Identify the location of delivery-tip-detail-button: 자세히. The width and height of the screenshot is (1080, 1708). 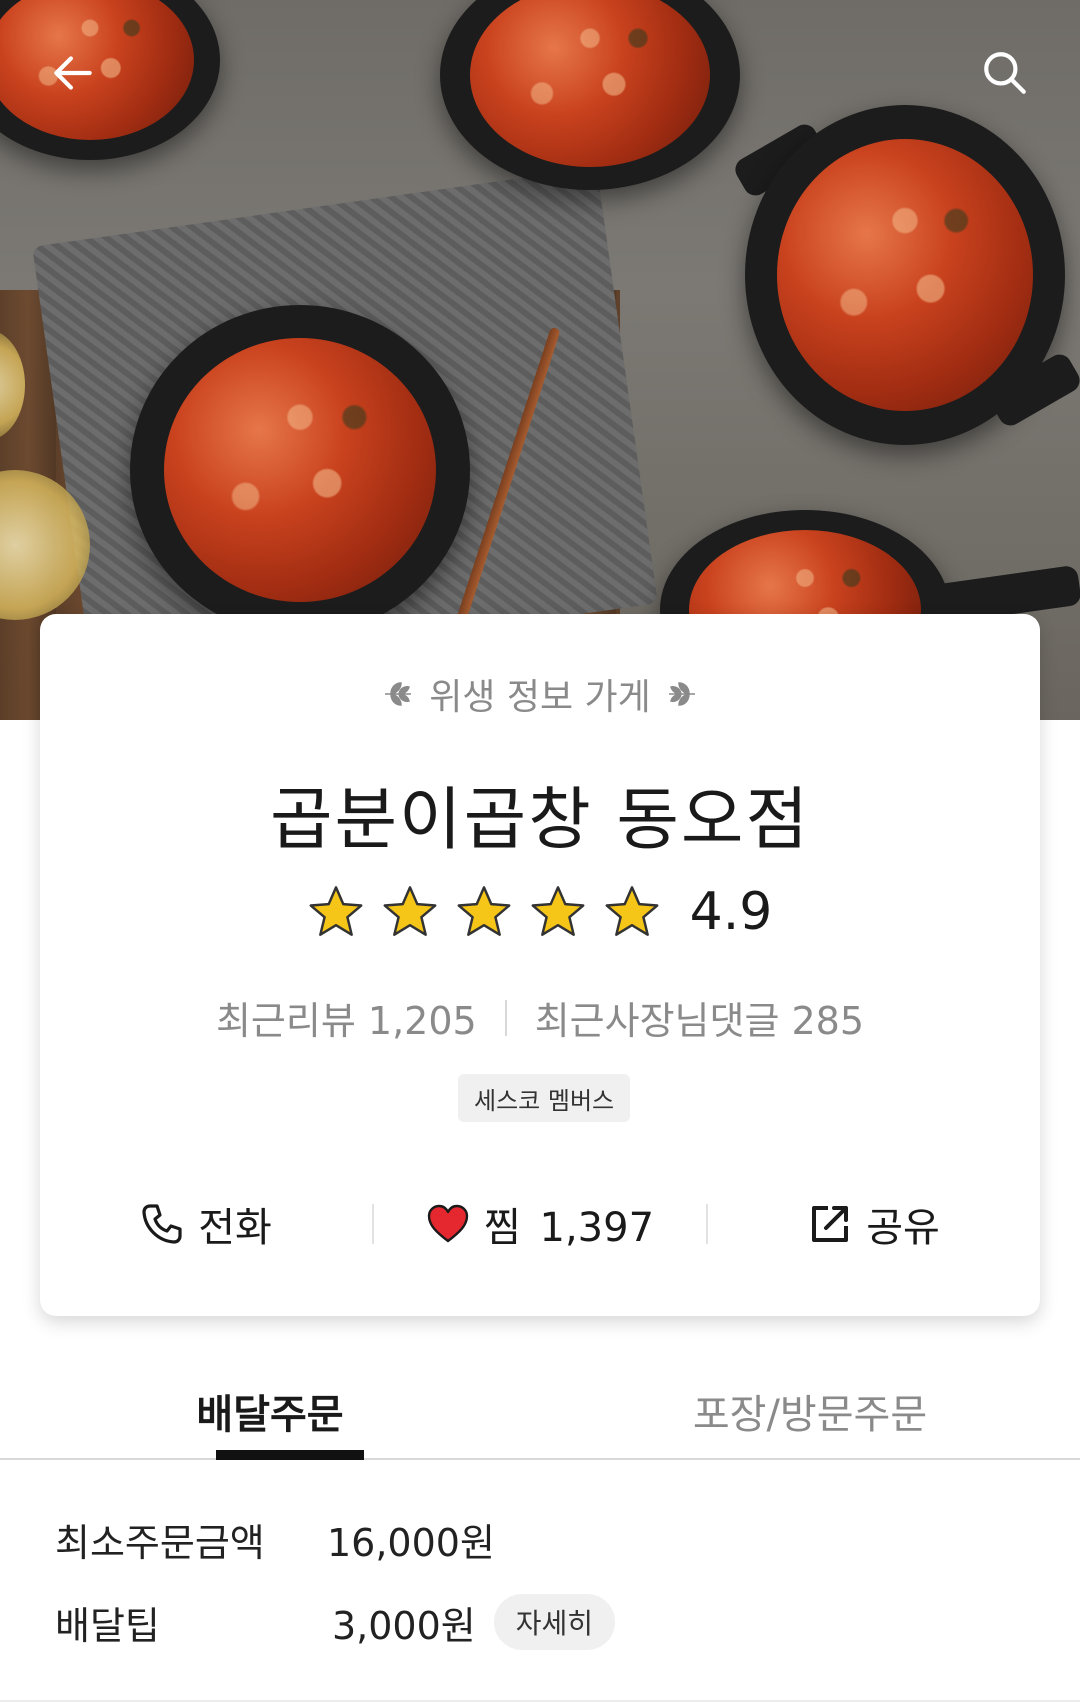
(554, 1622).